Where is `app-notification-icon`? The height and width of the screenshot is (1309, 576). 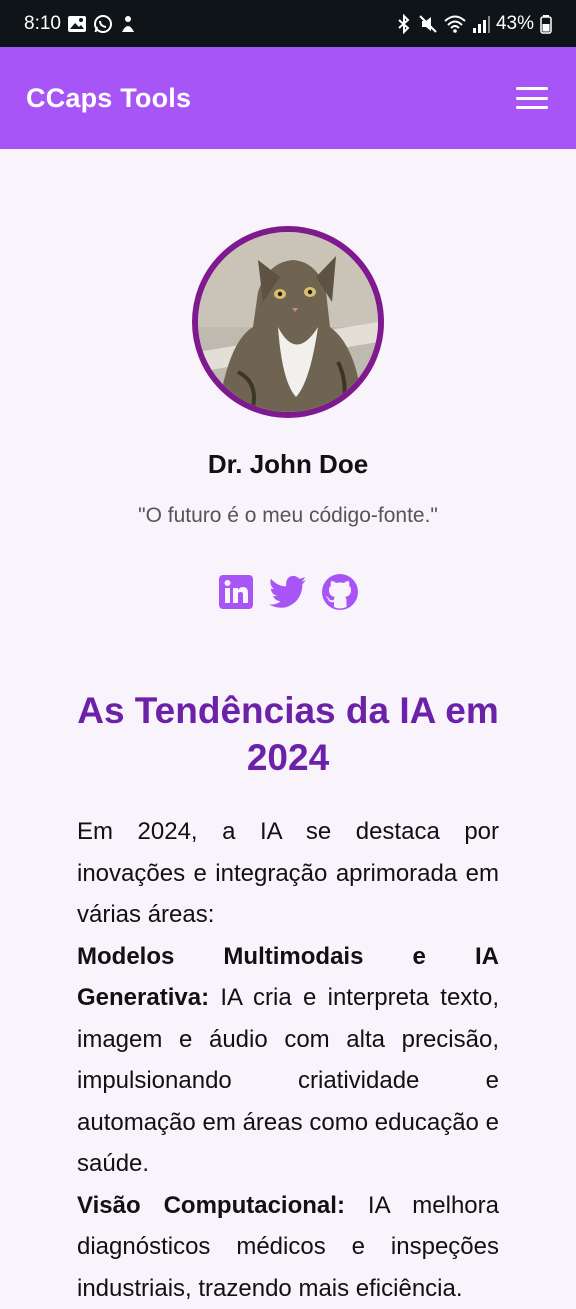 app-notification-icon is located at coordinates (128, 24).